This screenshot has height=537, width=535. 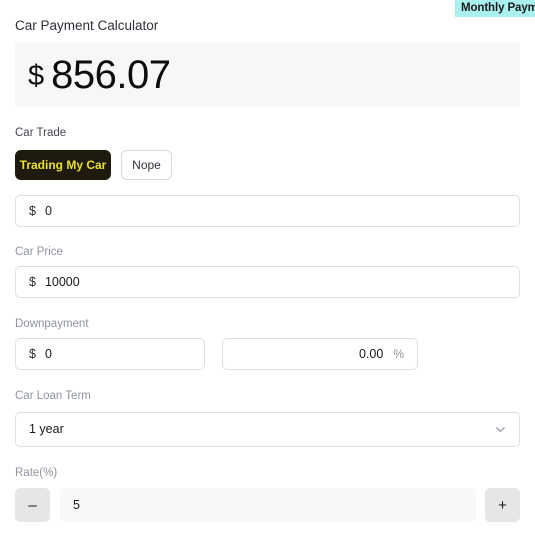 I want to click on rate-value: 5, so click(x=76, y=504).